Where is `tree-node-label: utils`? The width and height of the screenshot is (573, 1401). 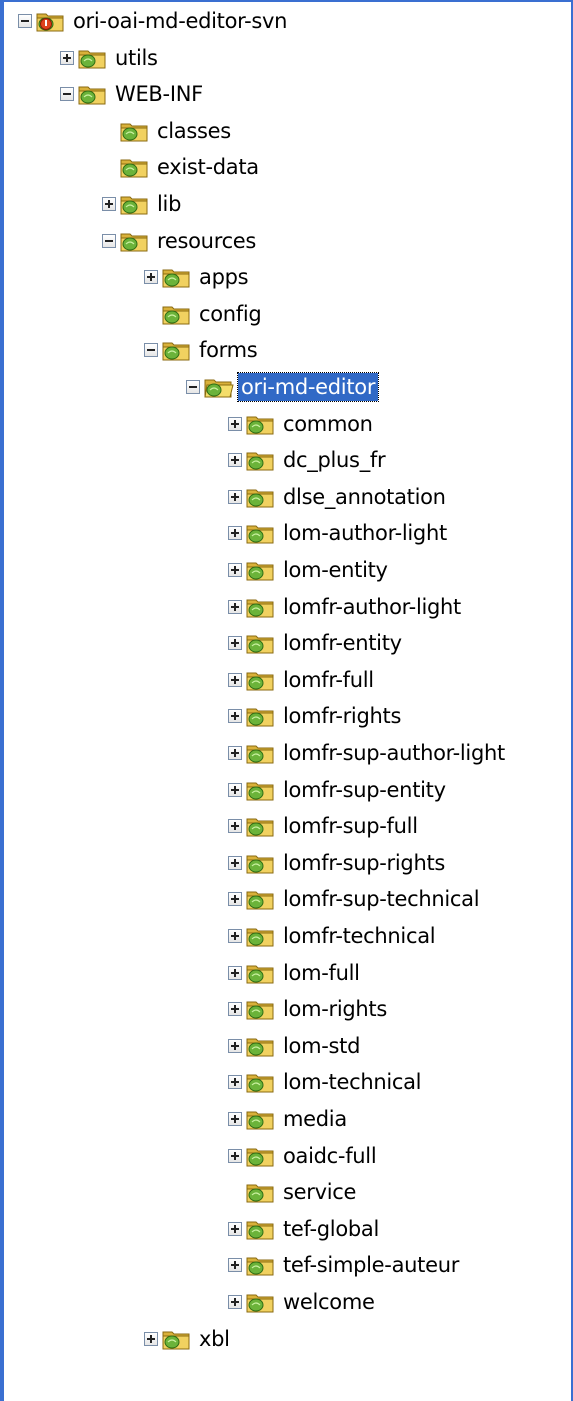 tree-node-label: utils is located at coordinates (136, 58).